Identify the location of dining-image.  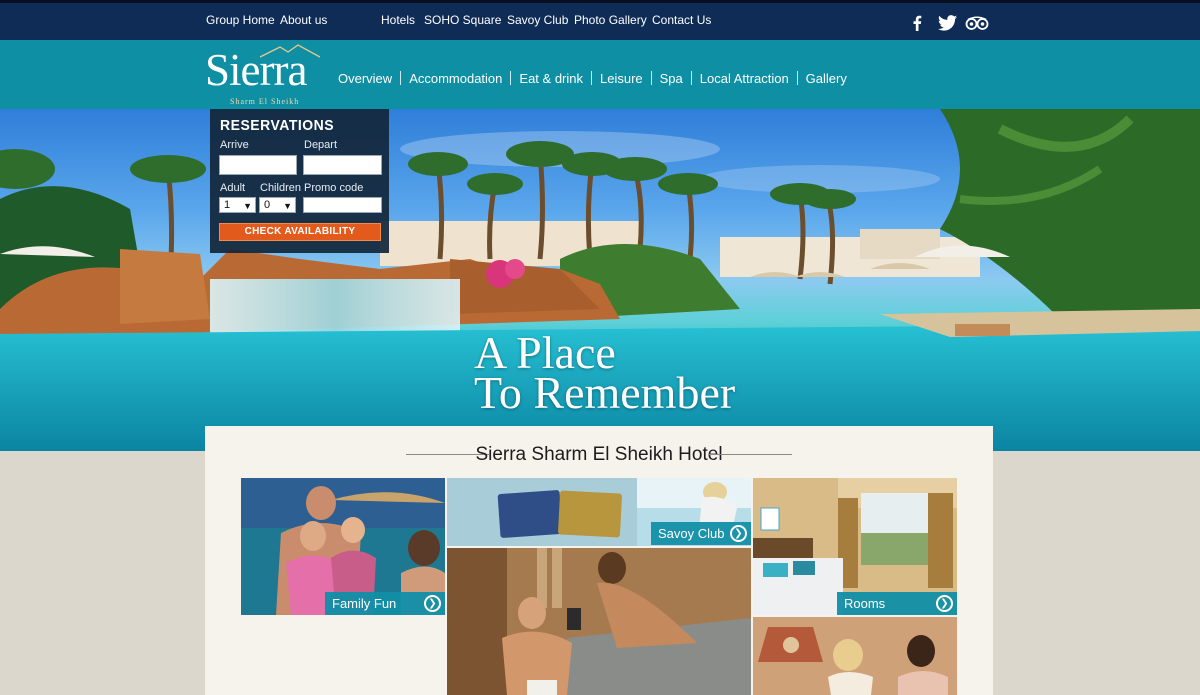
(855, 656).